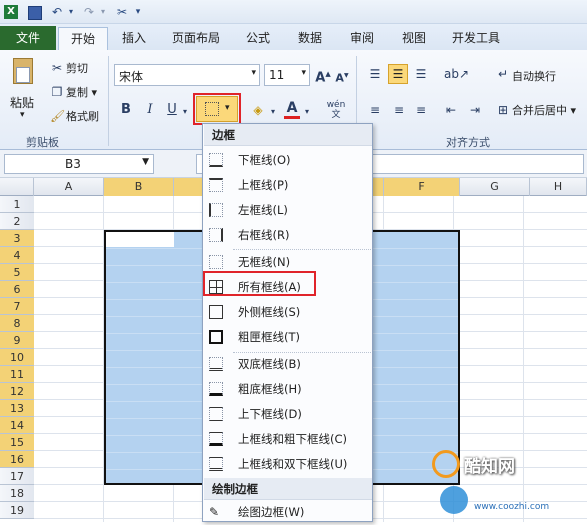 The image size is (587, 525). I want to click on row-header: 19, so click(17, 510).